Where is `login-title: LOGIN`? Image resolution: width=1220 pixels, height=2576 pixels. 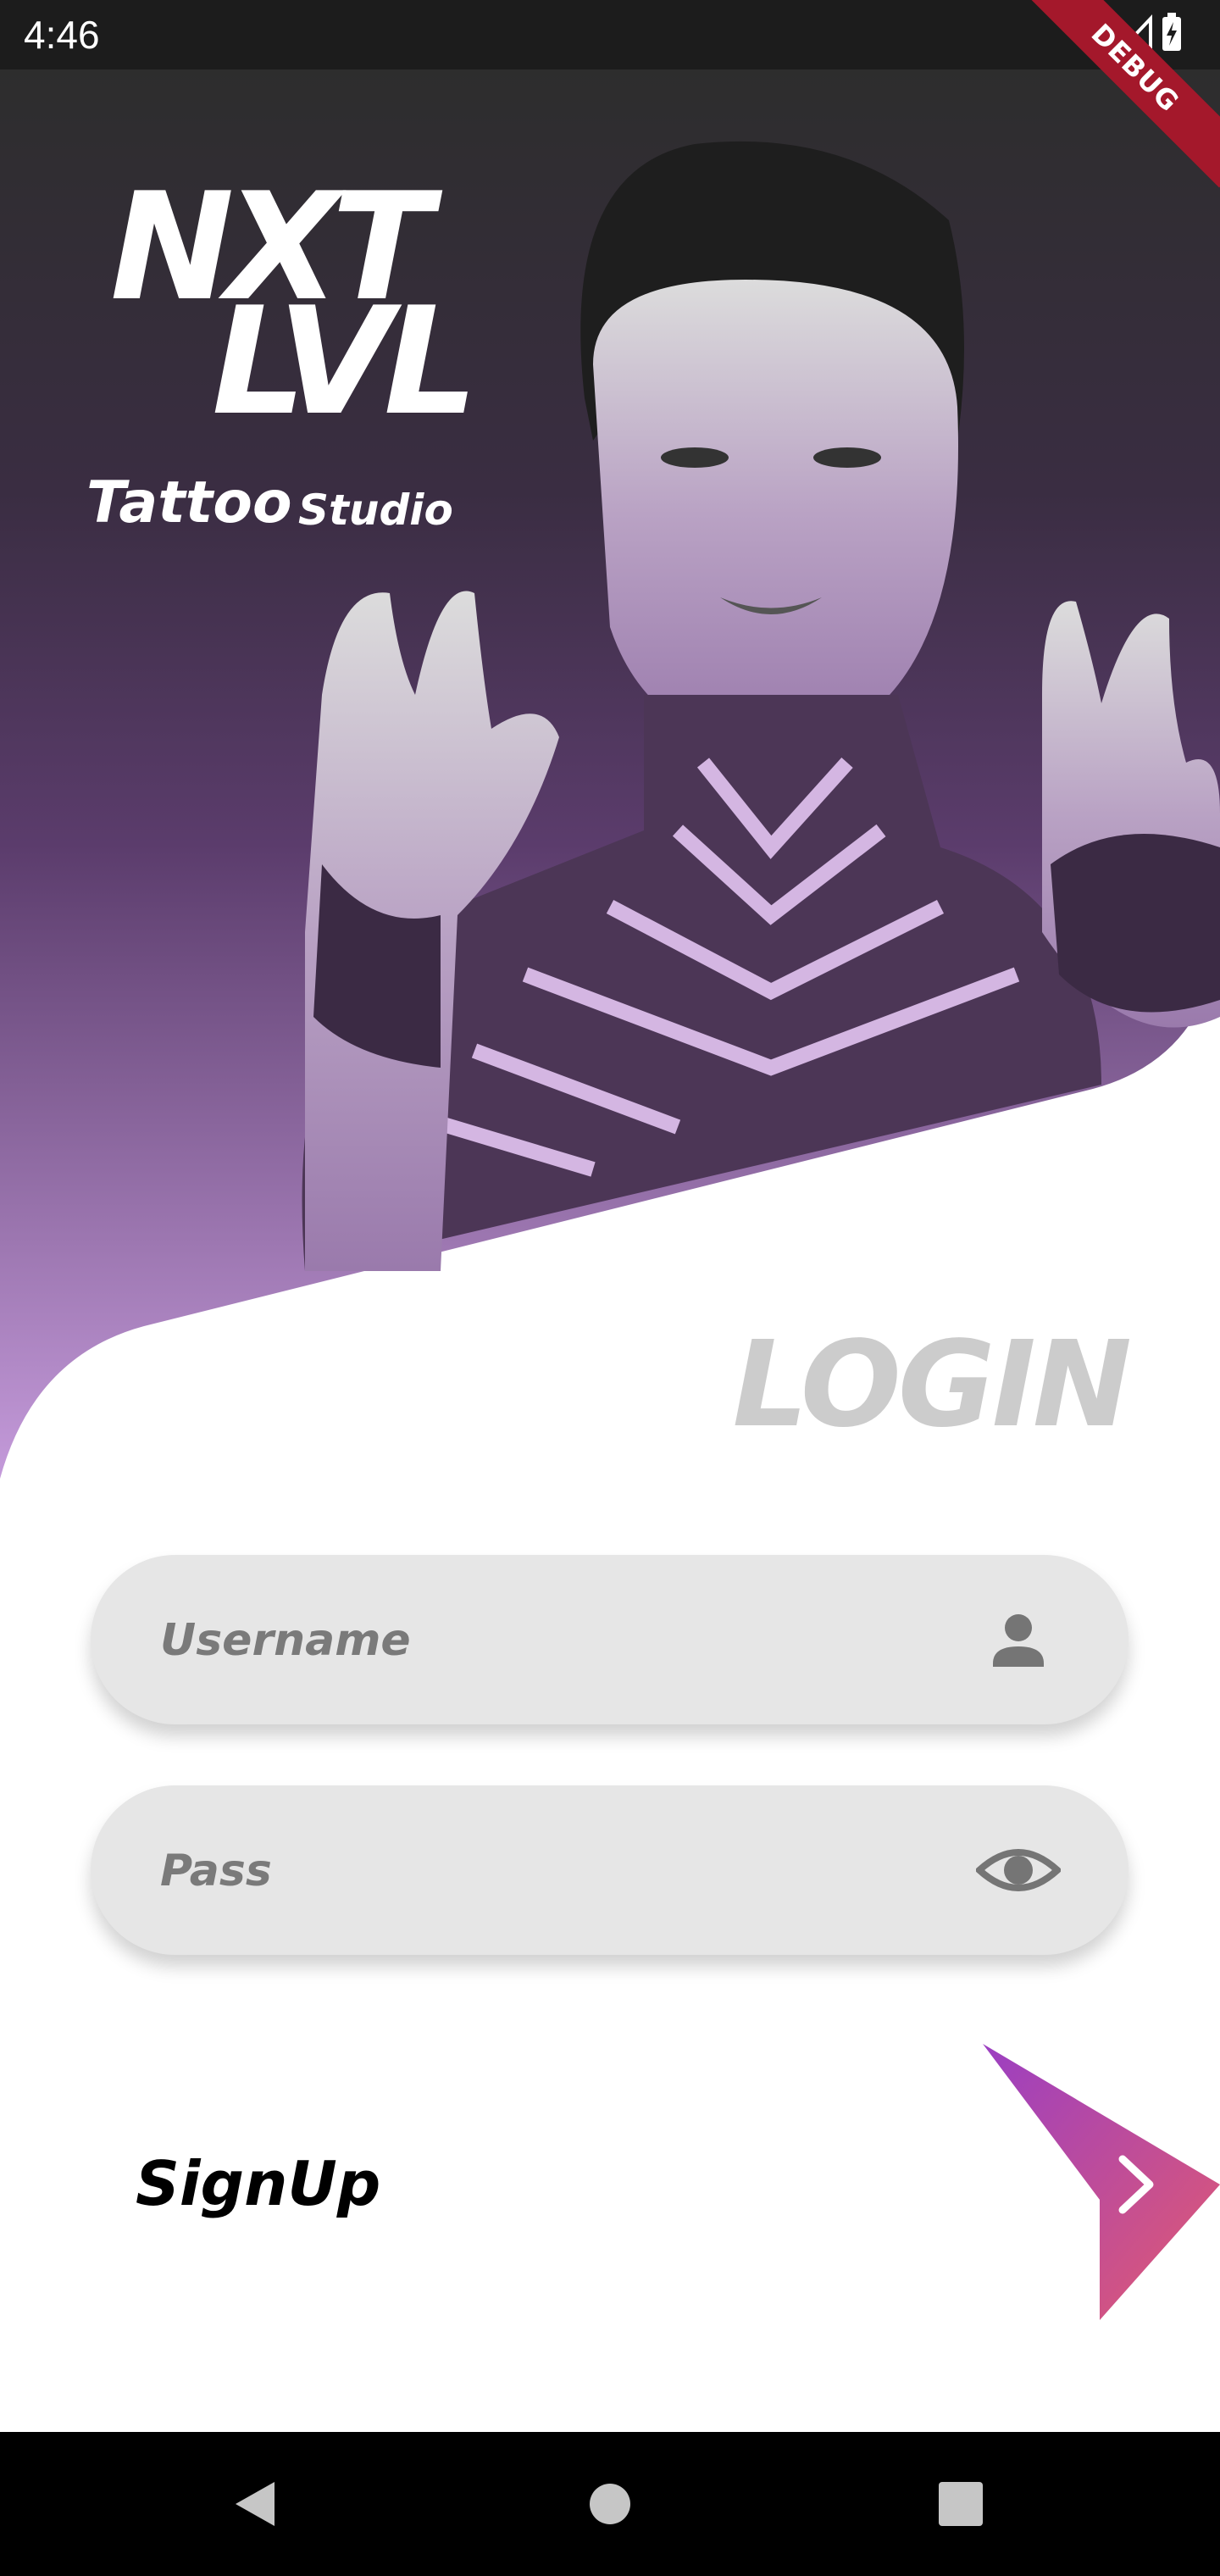 login-title: LOGIN is located at coordinates (932, 1385).